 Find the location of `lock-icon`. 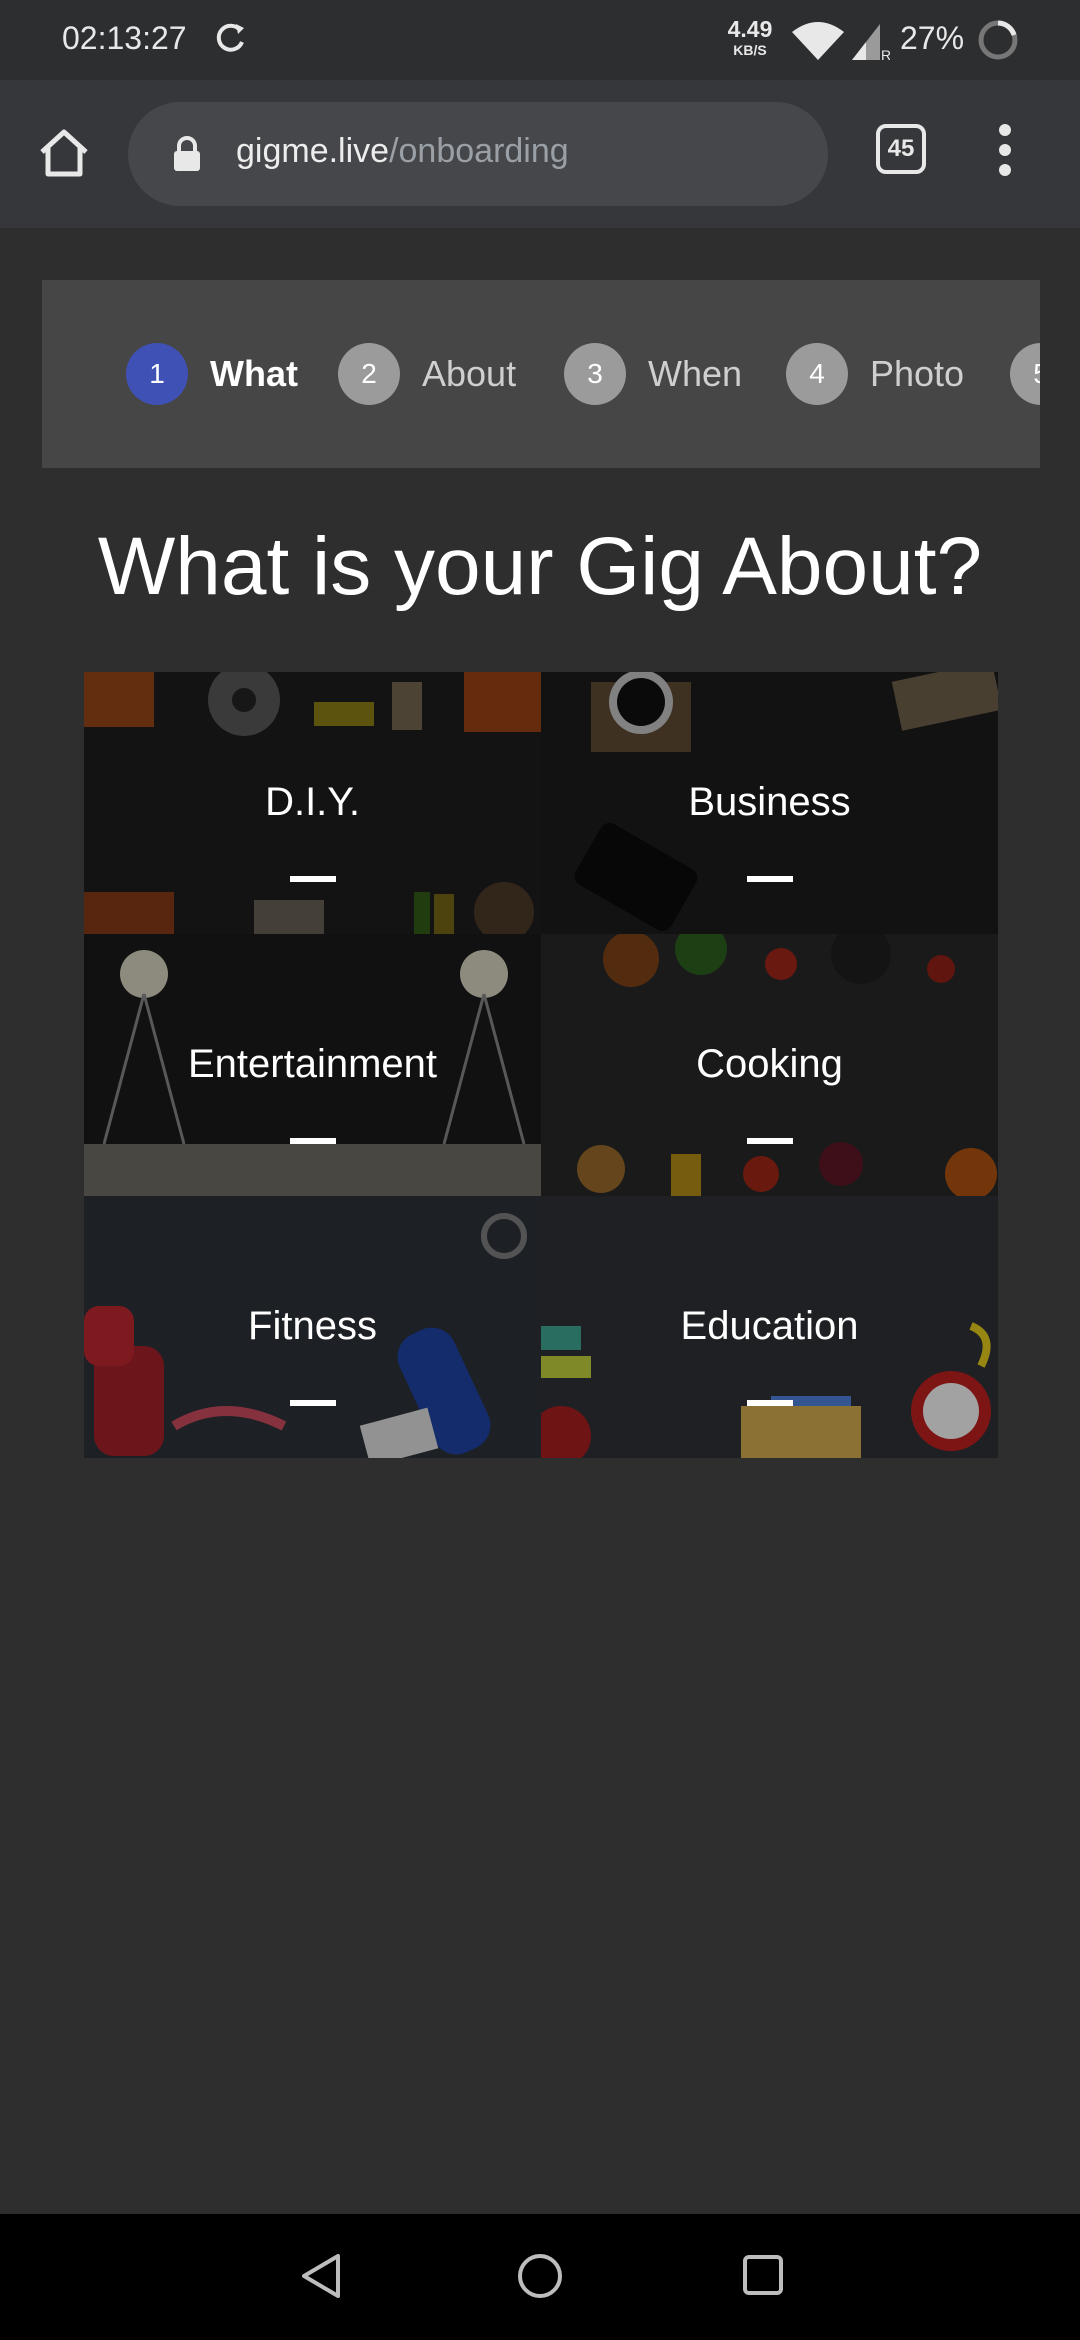

lock-icon is located at coordinates (187, 153).